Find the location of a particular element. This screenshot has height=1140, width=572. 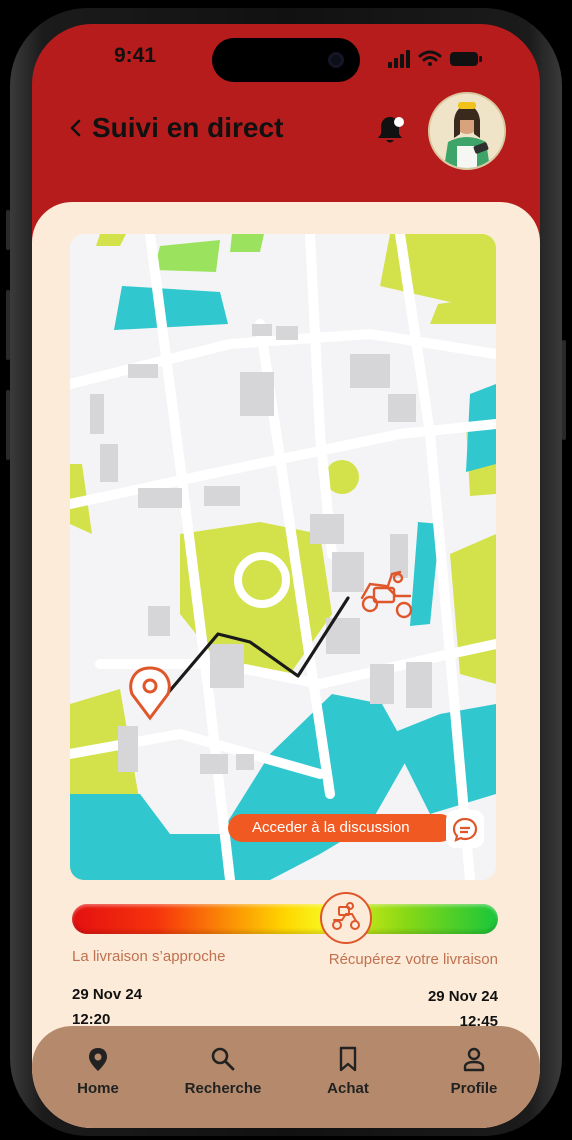

delivery-progress-bar is located at coordinates (285, 919).